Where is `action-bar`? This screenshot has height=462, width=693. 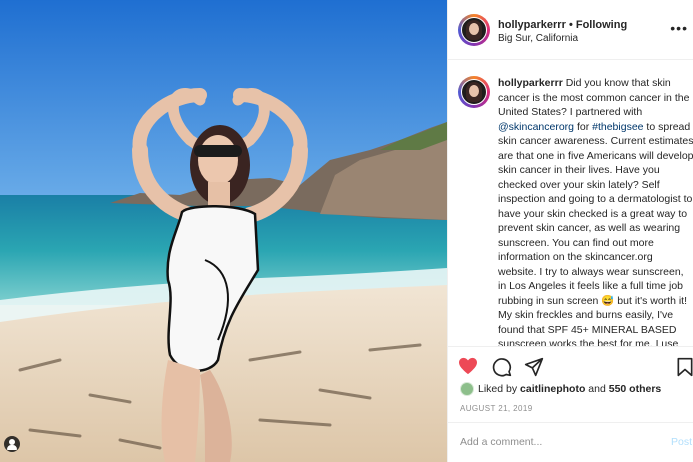 action-bar is located at coordinates (570, 366).